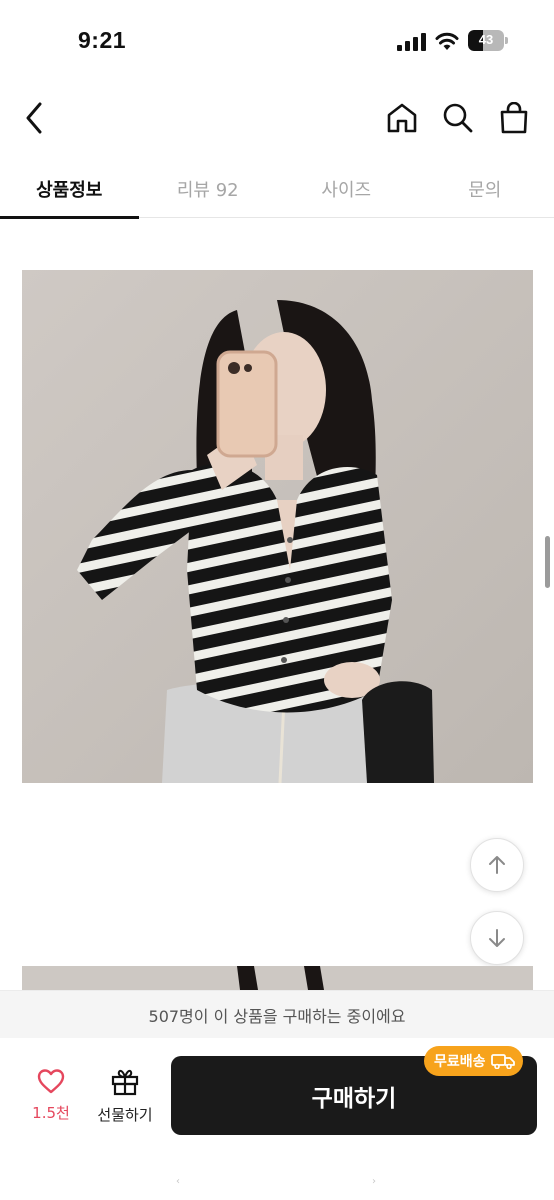  I want to click on search-button, so click(458, 118).